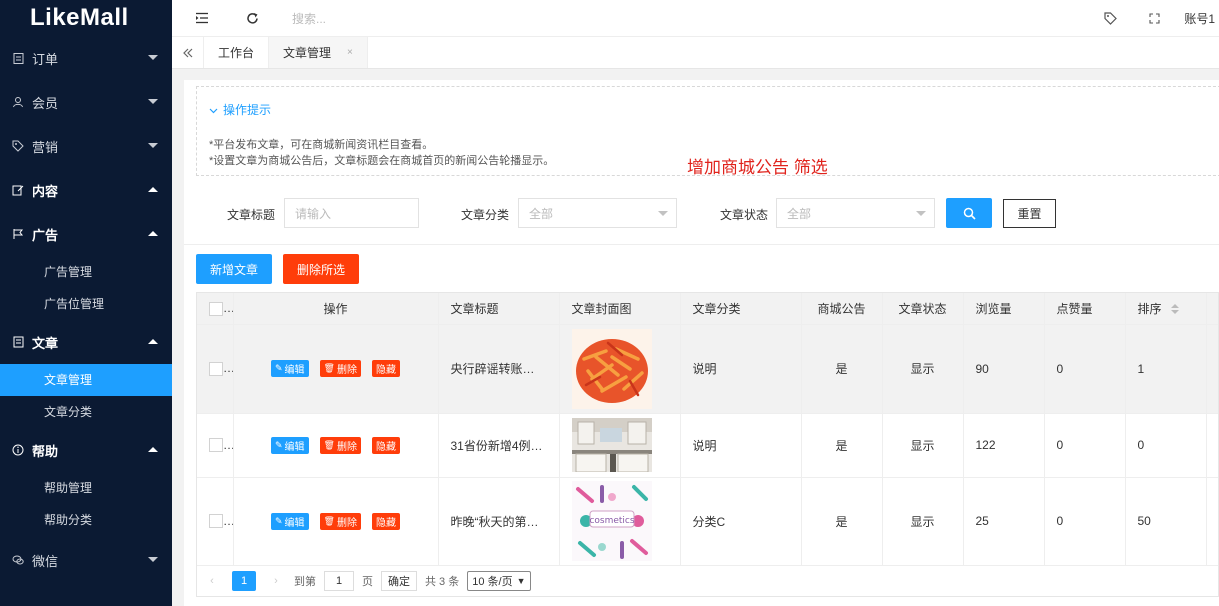  I want to click on search-button, so click(969, 213).